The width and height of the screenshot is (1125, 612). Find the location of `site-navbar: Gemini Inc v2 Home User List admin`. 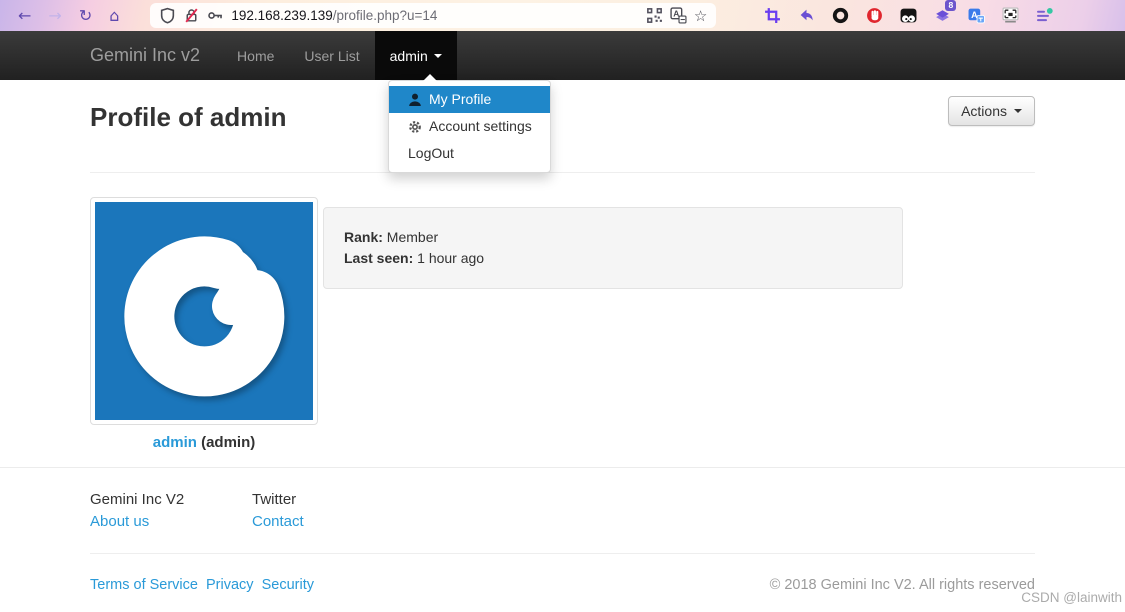

site-navbar: Gemini Inc v2 Home User List admin is located at coordinates (562, 55).